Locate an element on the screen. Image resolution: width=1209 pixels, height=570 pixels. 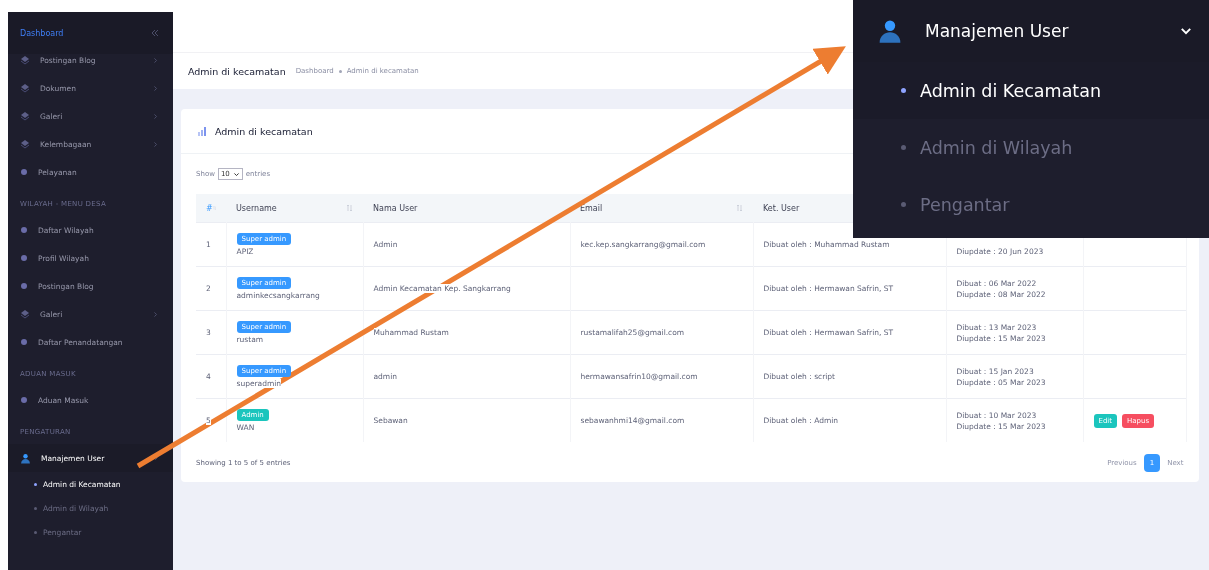
page-title: Admin di kecamatan is located at coordinates (237, 71).